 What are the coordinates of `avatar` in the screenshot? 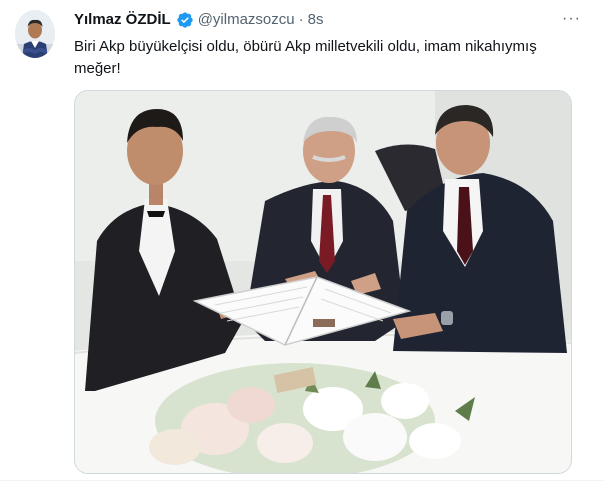 It's located at (35, 34).